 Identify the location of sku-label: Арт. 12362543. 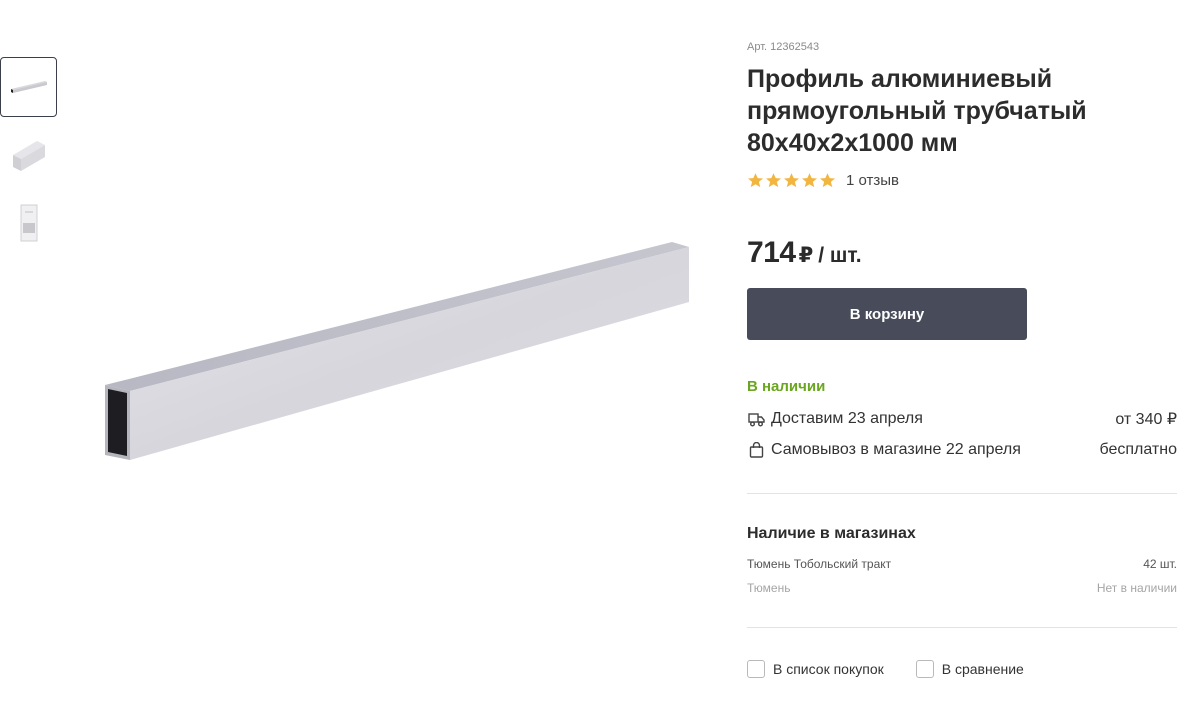
(783, 47).